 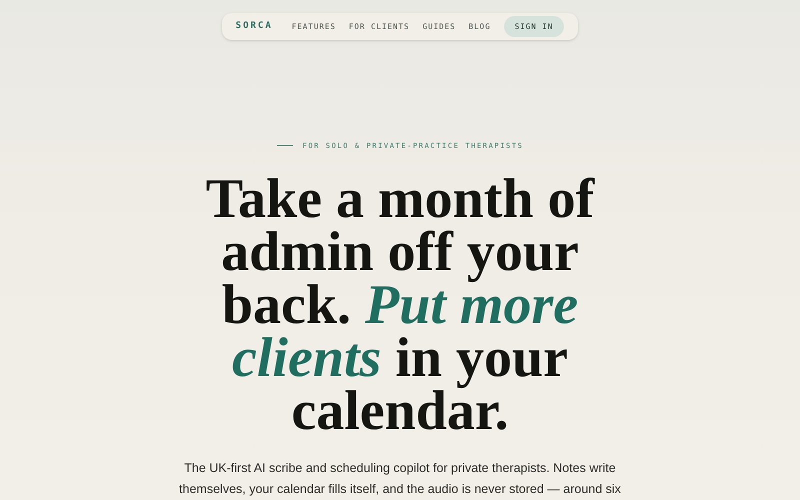 I want to click on lead-paragraph: The UK-first AI scribe and scheduling copilot for private therapists. Notes write themselves, your calendar fills itself, and the audio is never stored — around six, so click(x=400, y=479).